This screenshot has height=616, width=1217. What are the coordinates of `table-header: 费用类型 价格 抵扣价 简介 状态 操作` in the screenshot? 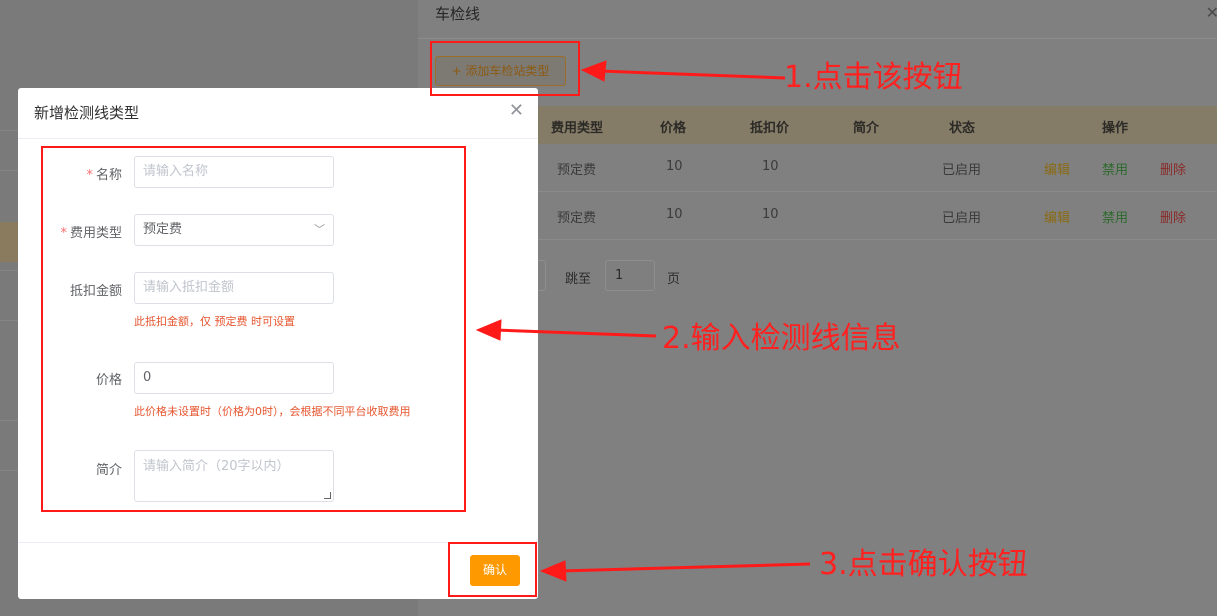 It's located at (877, 125).